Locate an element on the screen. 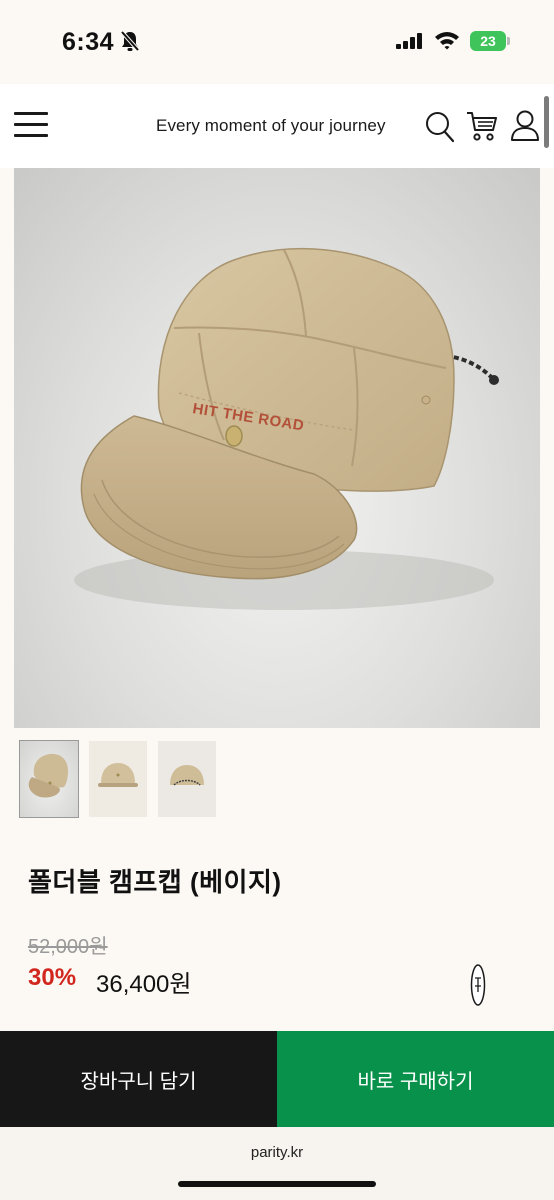  scrollbar is located at coordinates (546, 122).